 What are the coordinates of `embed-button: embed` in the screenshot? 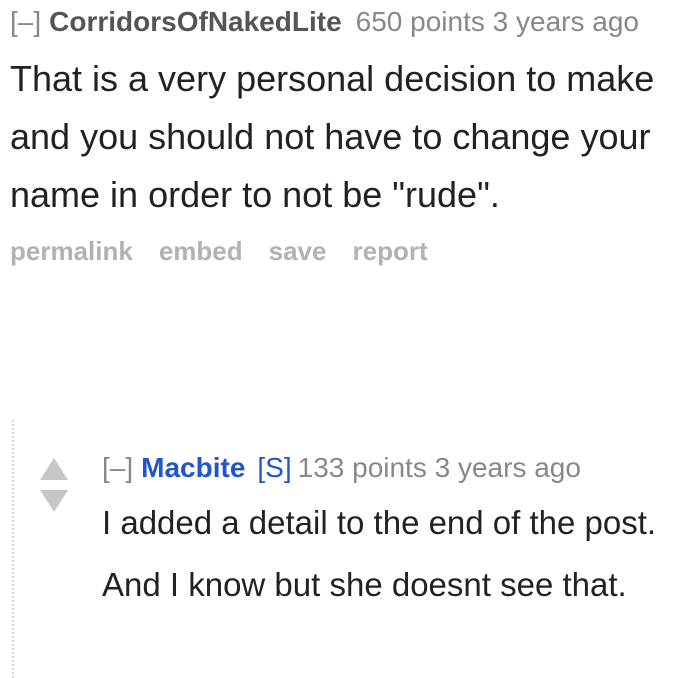 It's located at (201, 251).